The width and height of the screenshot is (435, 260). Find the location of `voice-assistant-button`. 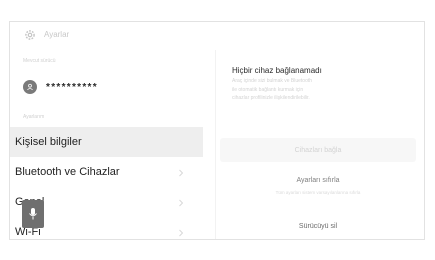

voice-assistant-button is located at coordinates (33, 214).